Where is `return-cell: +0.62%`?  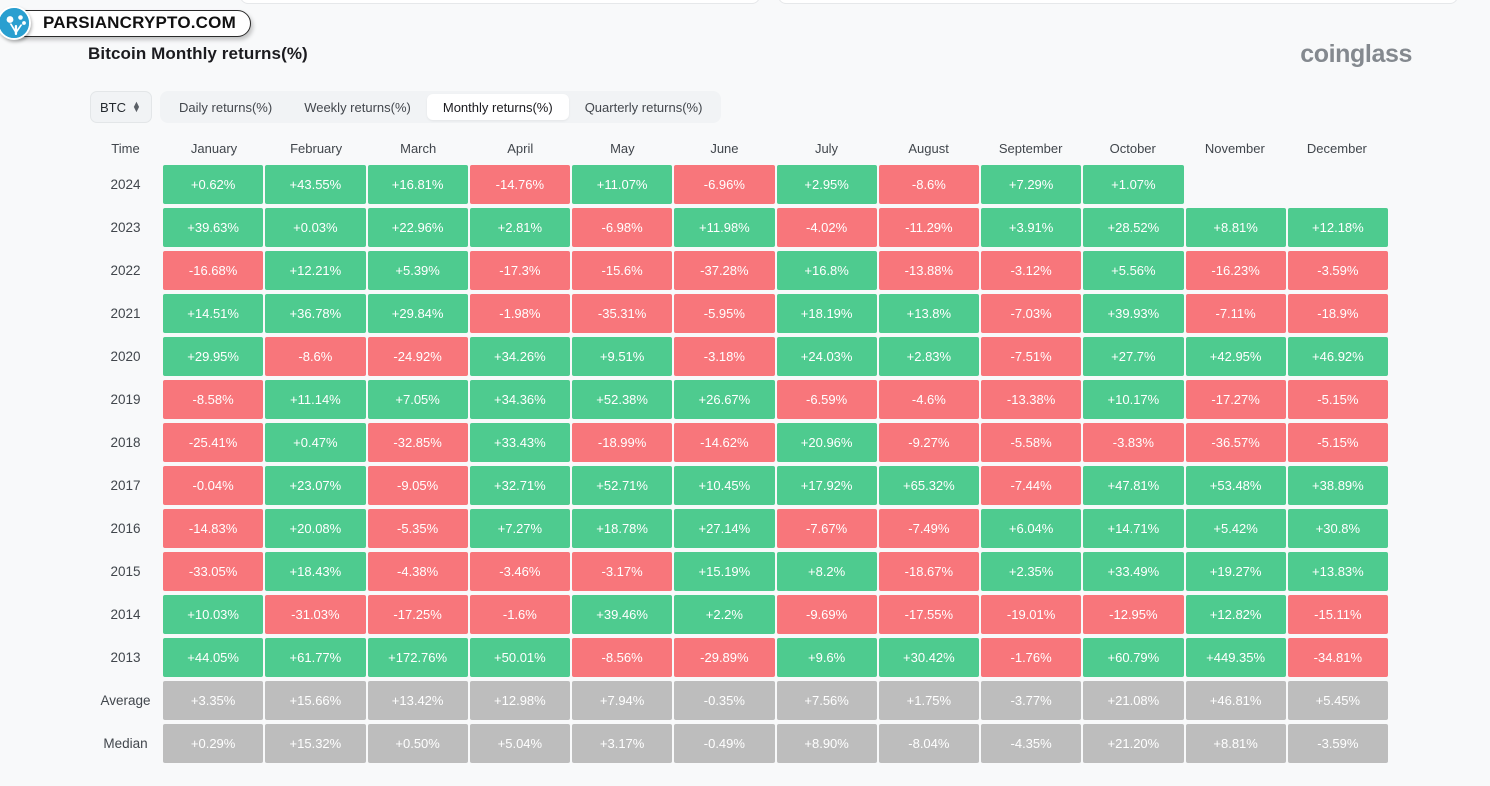 return-cell: +0.62% is located at coordinates (213, 184).